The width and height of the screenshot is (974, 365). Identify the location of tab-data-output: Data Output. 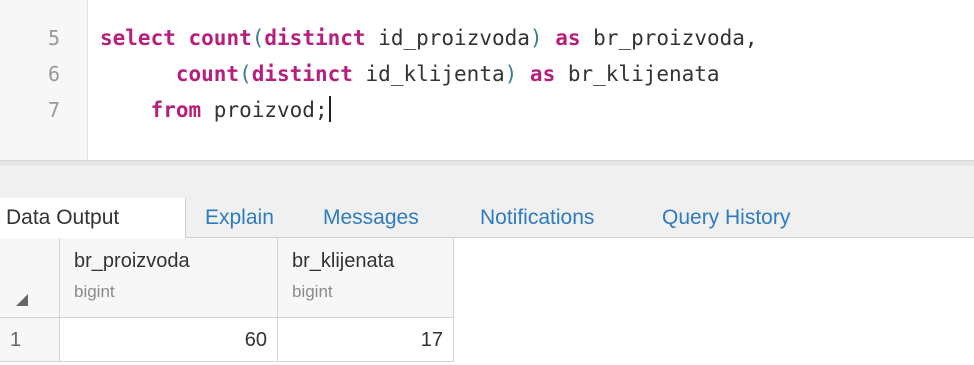
(93, 218).